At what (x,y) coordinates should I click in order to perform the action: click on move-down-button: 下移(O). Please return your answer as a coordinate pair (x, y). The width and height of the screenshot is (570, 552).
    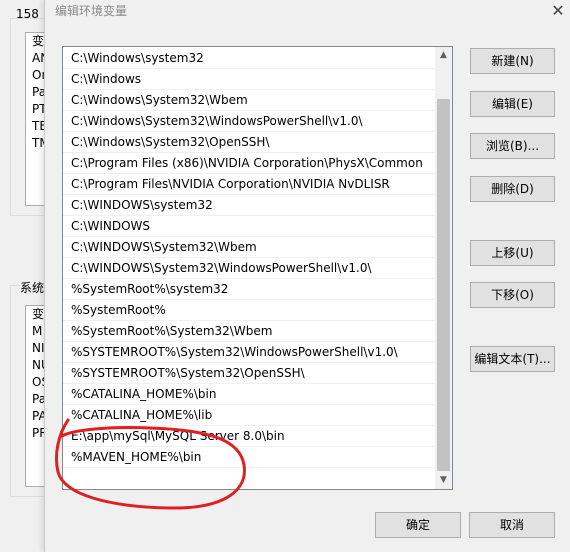
    Looking at the image, I should click on (512, 295).